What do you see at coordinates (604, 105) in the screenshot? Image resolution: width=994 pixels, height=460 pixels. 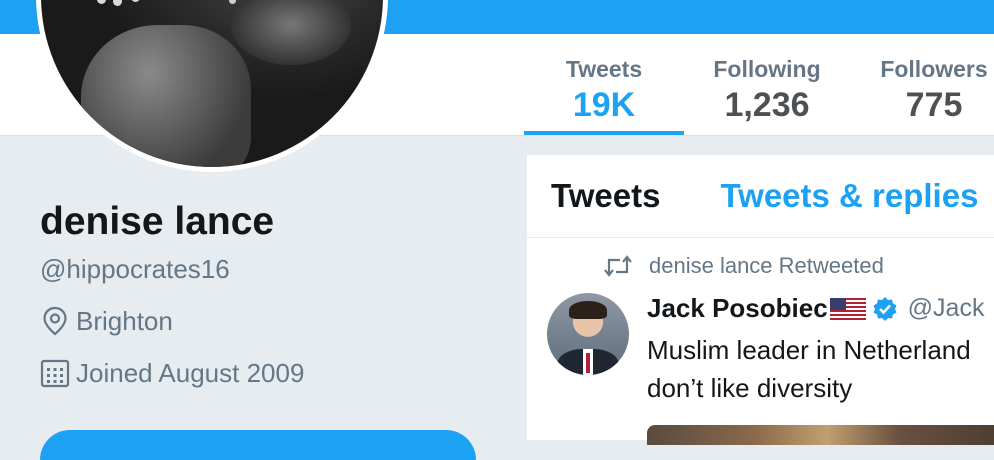 I see `stat-tweets-value: 19K` at bounding box center [604, 105].